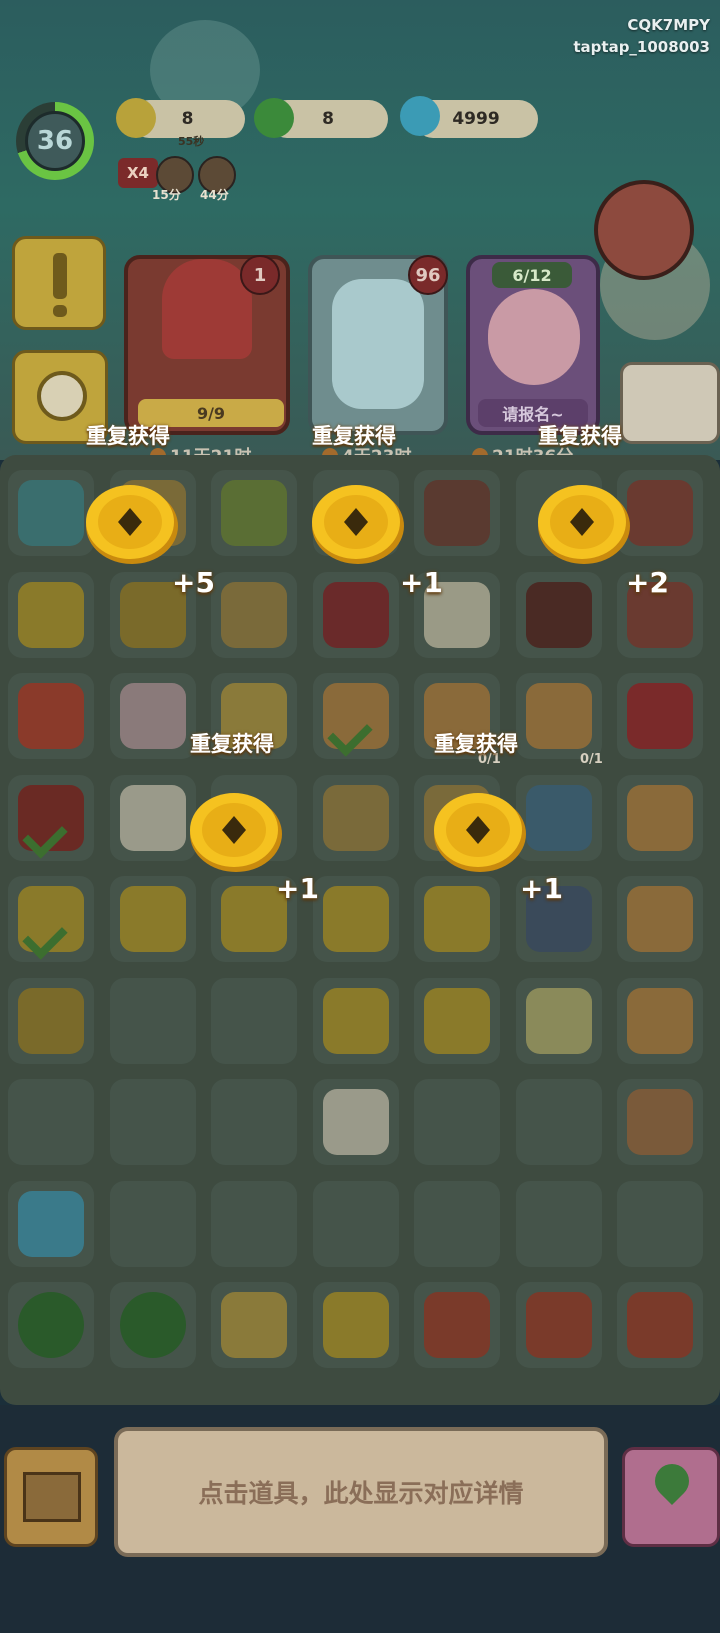 The width and height of the screenshot is (720, 1633). I want to click on reward-amount-2: +1, so click(421, 582).